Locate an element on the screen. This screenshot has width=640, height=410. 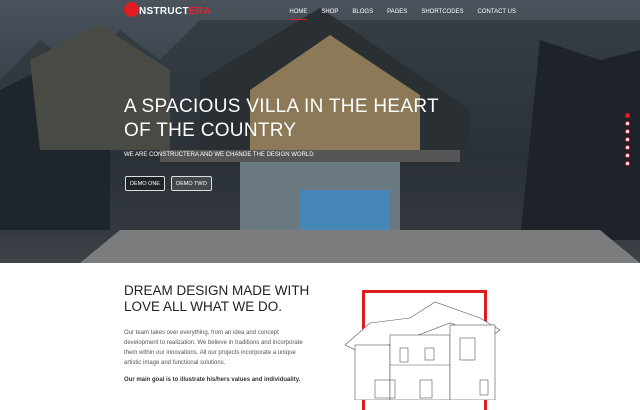
logo-accent-text: ERA is located at coordinates (199, 12).